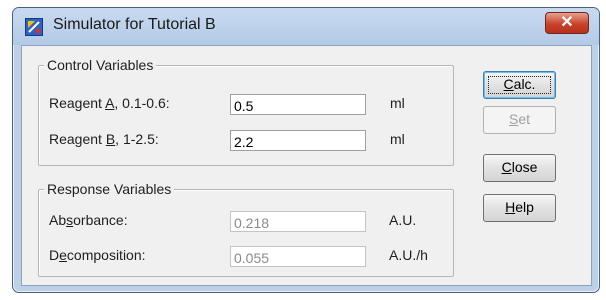  Describe the element at coordinates (88, 220) in the screenshot. I see `absorbance-label: Absorbance:` at that location.